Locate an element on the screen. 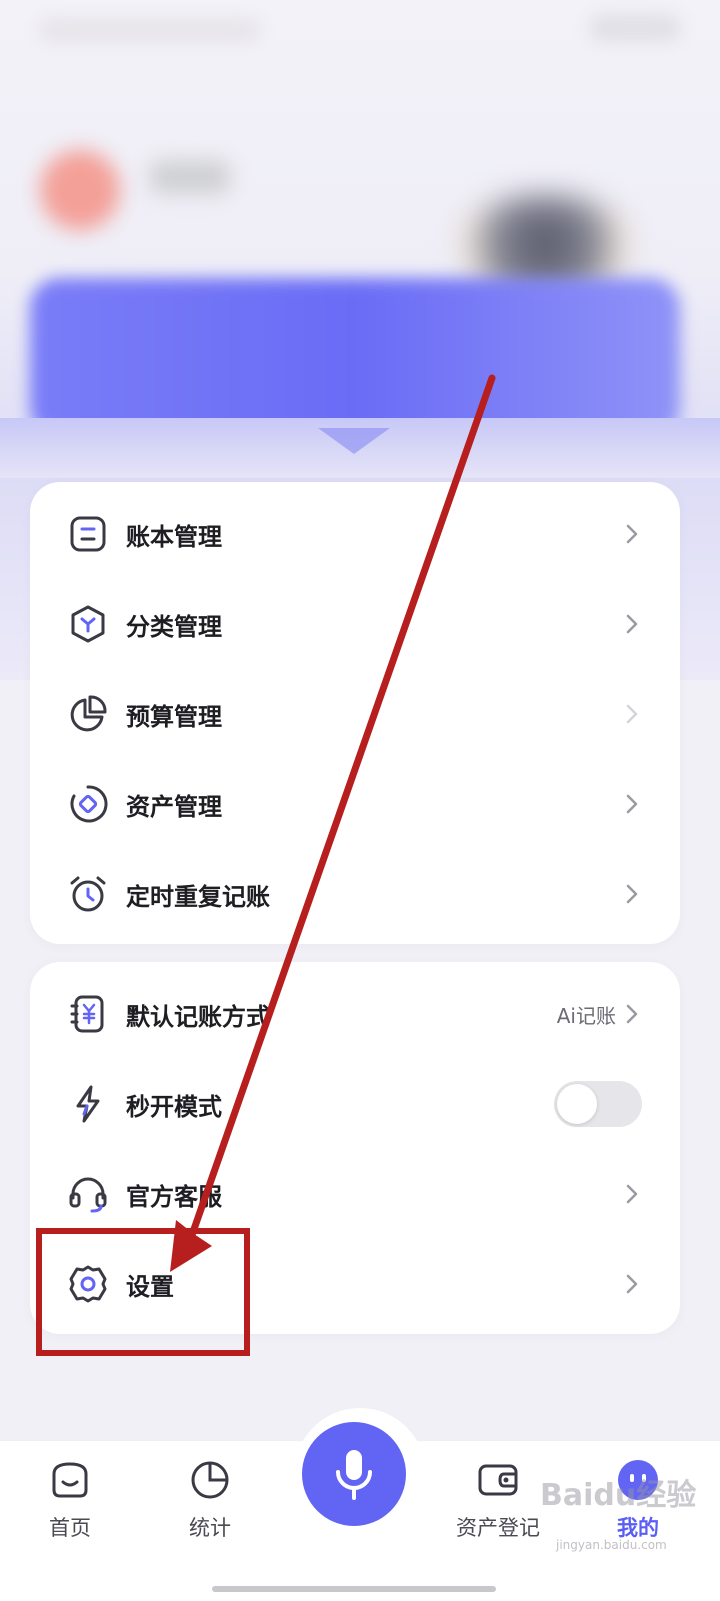 The height and width of the screenshot is (1601, 720). blurred-username is located at coordinates (190, 177).